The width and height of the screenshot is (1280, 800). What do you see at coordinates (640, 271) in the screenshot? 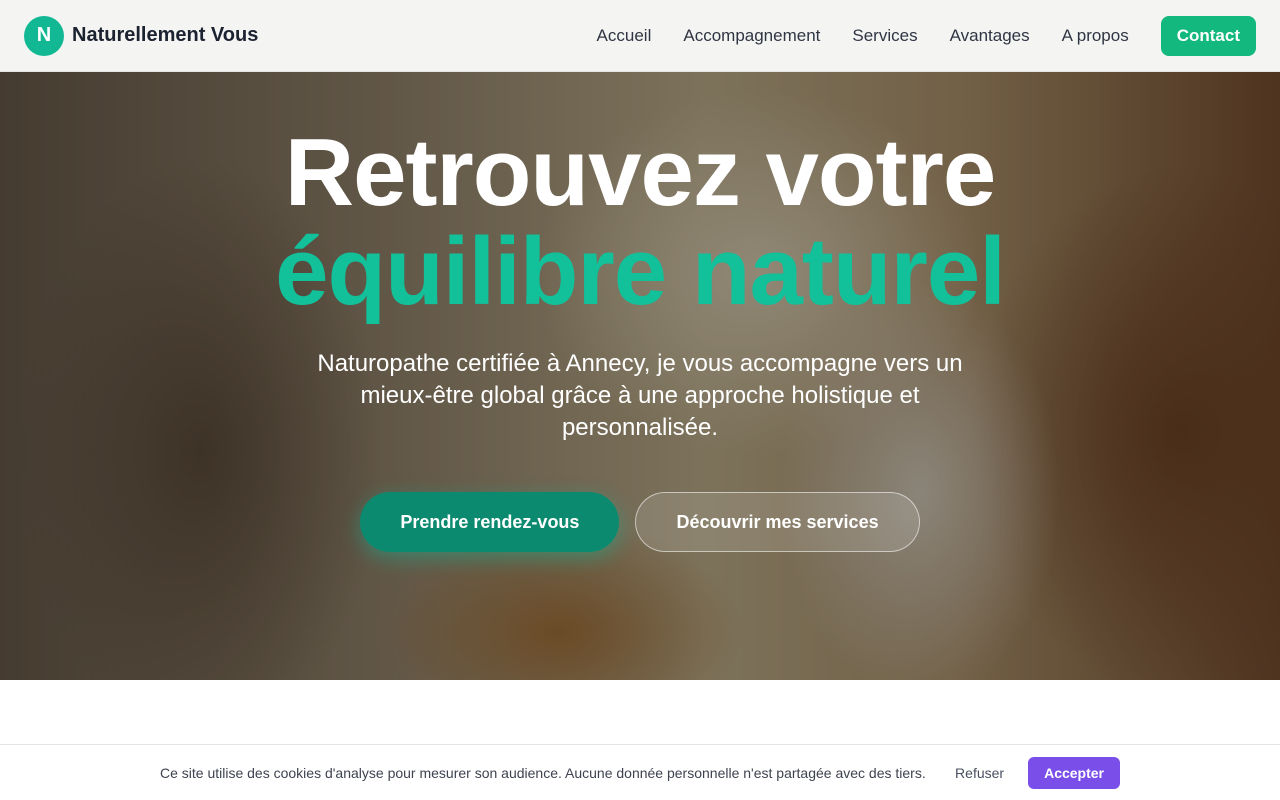
I see `hero-title-line2: équilibre naturel` at bounding box center [640, 271].